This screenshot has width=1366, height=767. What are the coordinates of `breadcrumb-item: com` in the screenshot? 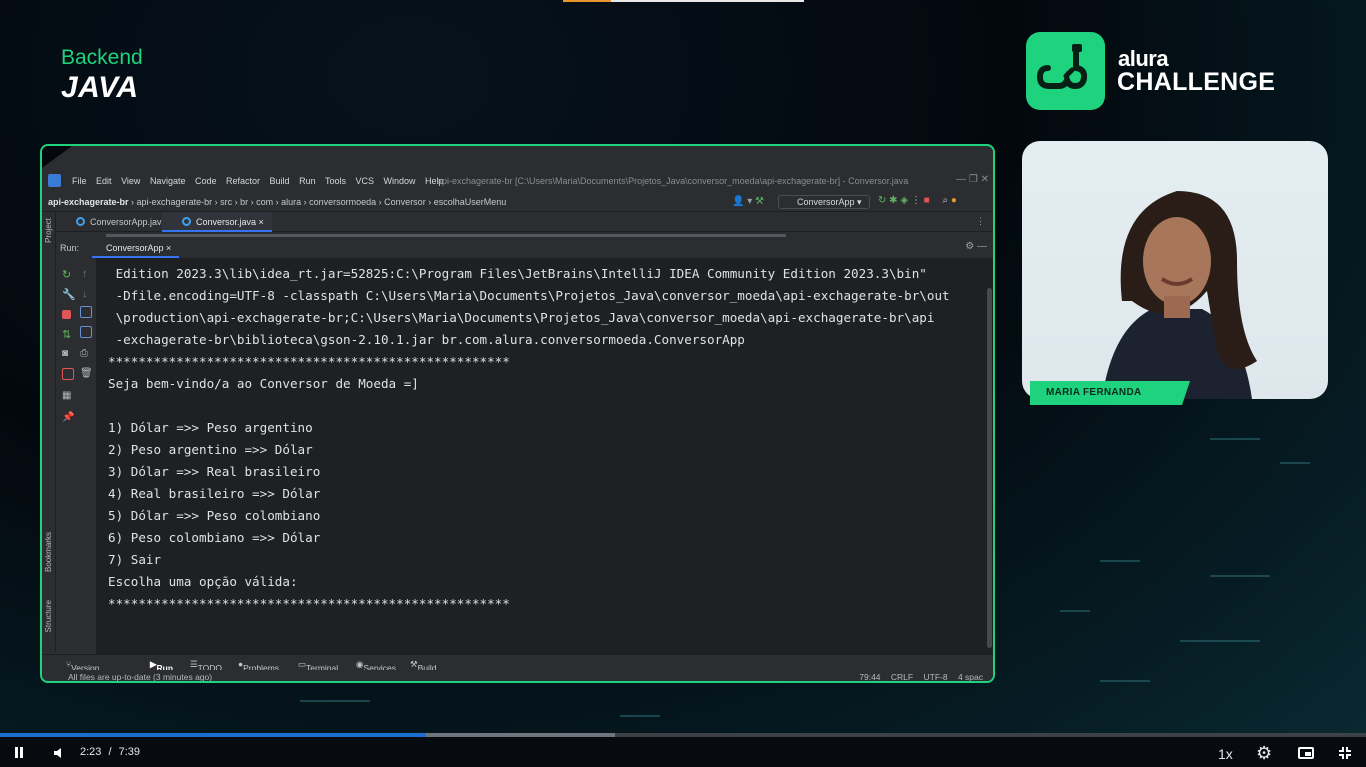 It's located at (264, 202).